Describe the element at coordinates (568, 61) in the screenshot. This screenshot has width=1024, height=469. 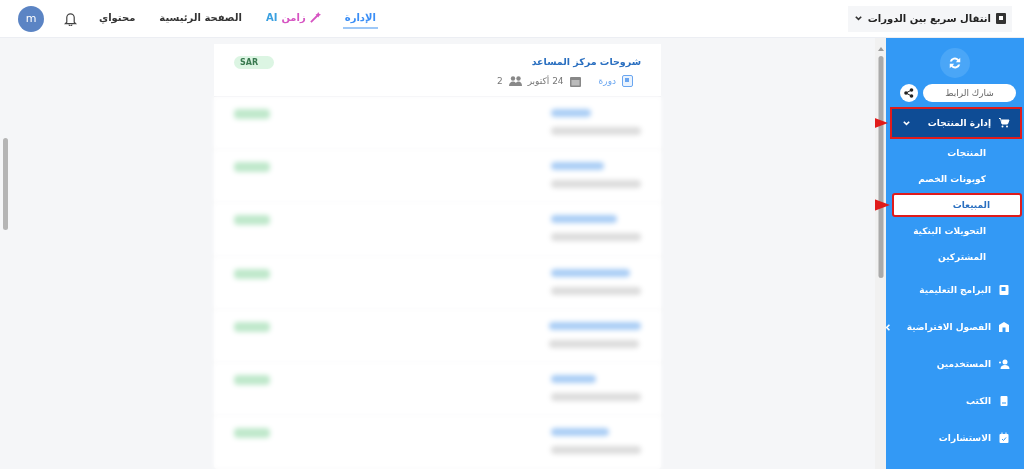
I see `course-title: شروحات مركز المساعد` at that location.